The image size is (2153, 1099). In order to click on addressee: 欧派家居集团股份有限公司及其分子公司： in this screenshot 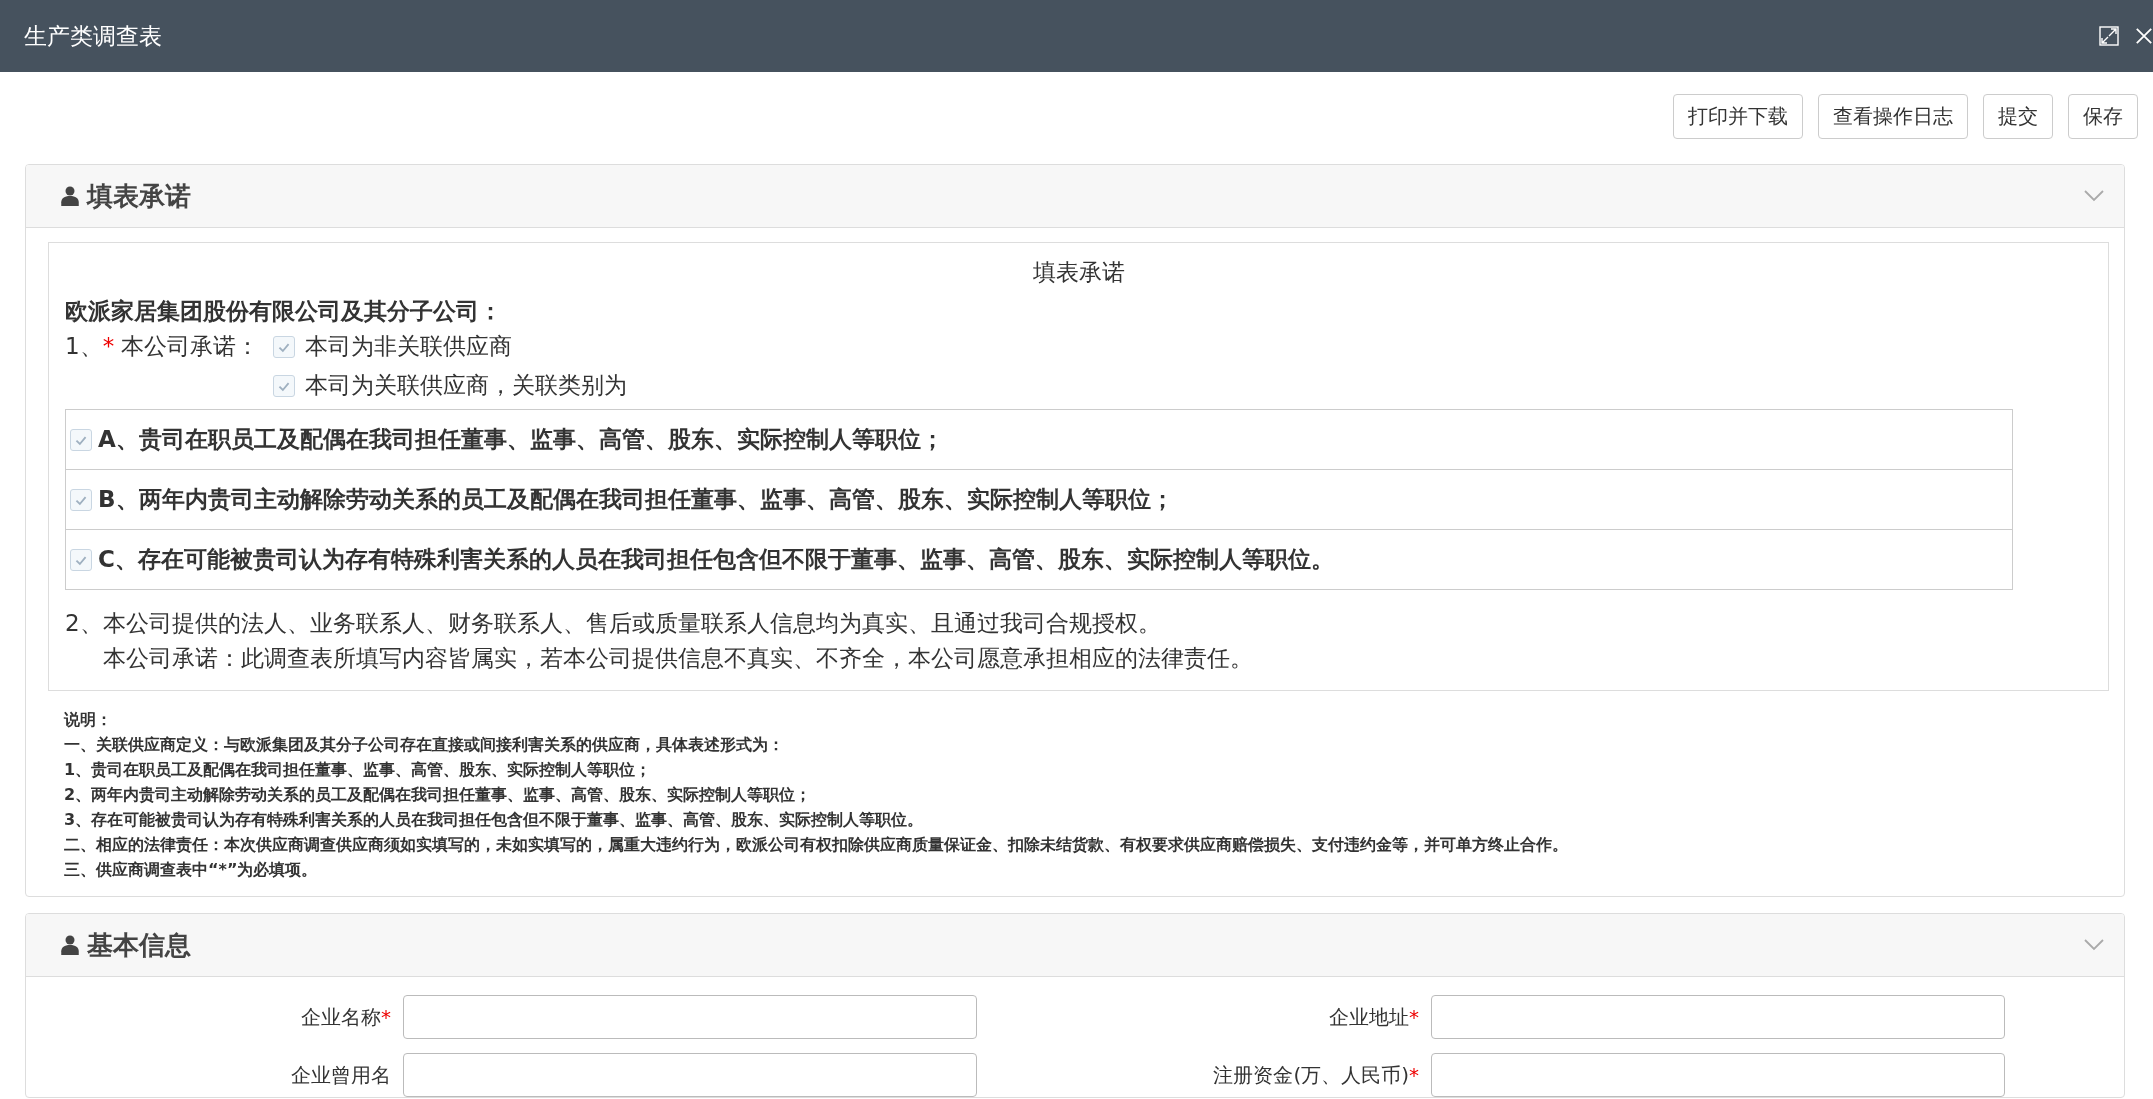, I will do `click(284, 311)`.